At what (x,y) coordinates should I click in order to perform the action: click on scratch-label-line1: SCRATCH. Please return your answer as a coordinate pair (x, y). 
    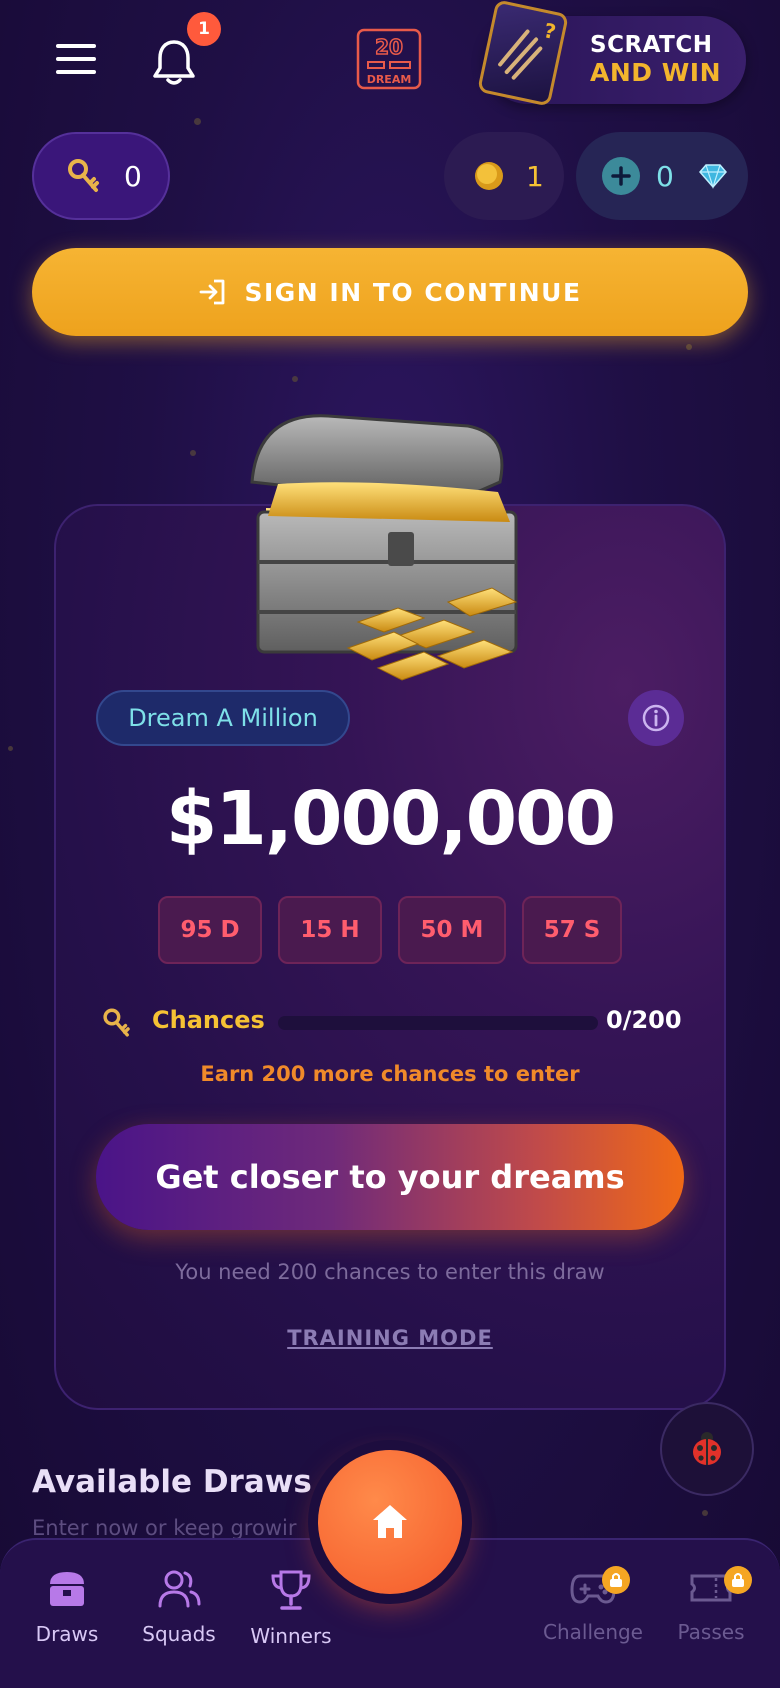
    Looking at the image, I should click on (651, 45).